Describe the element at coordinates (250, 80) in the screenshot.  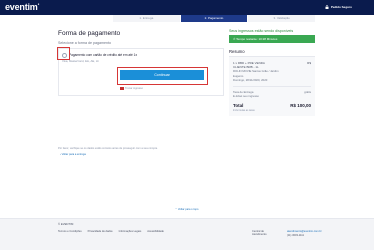
I see `venue-line-3: Domingo, 28/11/2020, 2020` at that location.